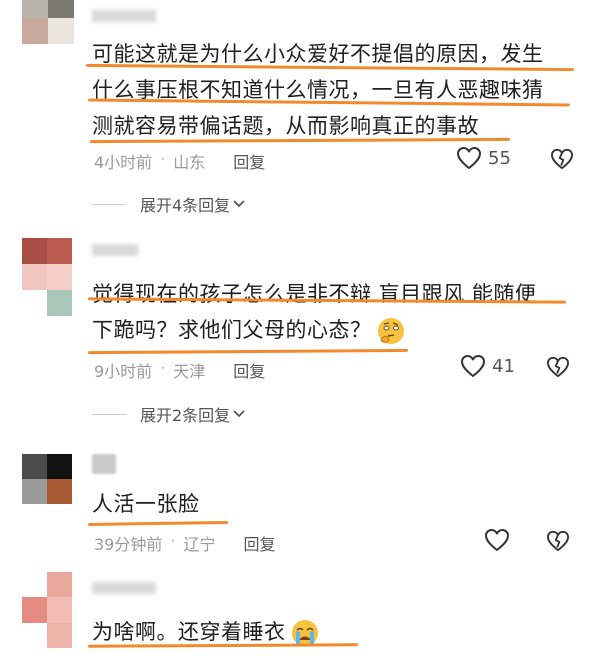 This screenshot has height=656, width=600. I want to click on comment-text-line: 人活一张脸, so click(146, 504).